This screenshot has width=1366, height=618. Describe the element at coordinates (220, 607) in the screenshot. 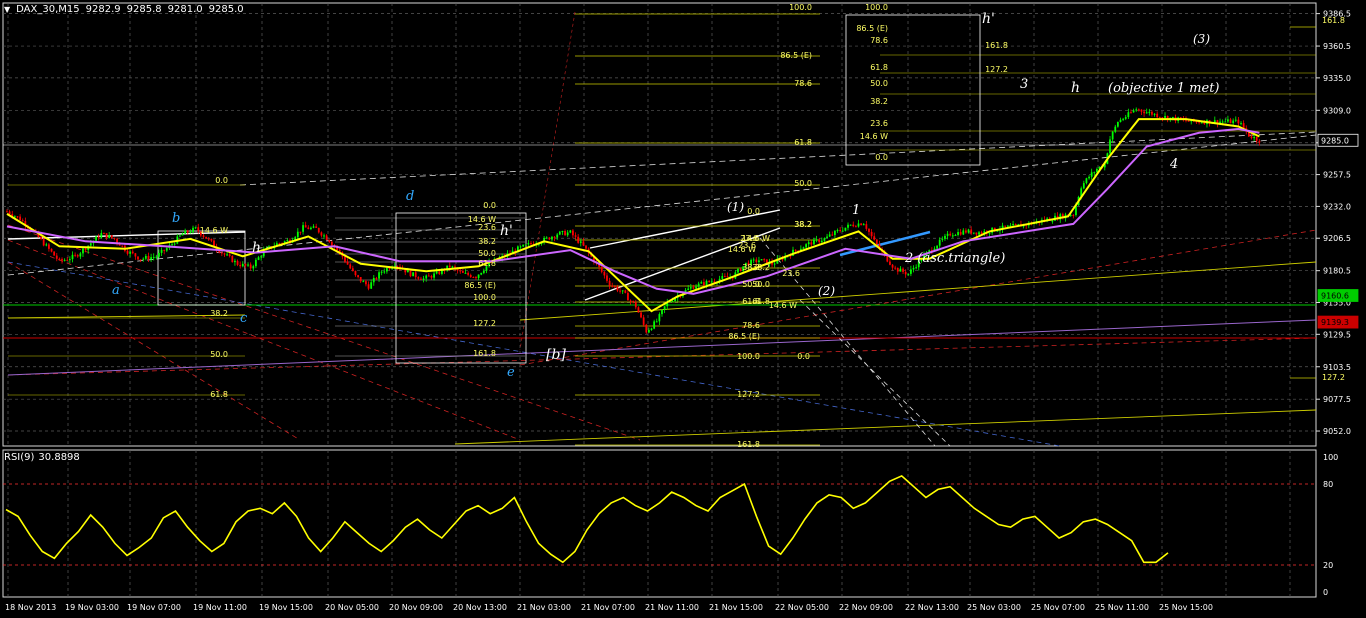

I see `x-tick-label: 19 Nov 11:00` at that location.